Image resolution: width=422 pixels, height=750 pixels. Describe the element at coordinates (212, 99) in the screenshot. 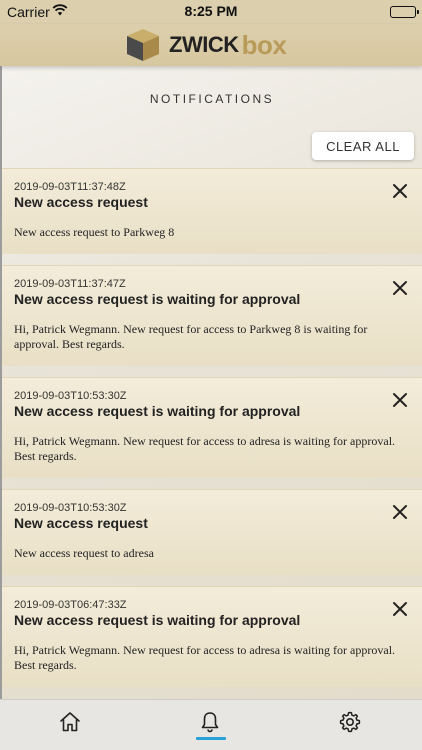

I see `page-title: NOTIFICATIONS` at that location.